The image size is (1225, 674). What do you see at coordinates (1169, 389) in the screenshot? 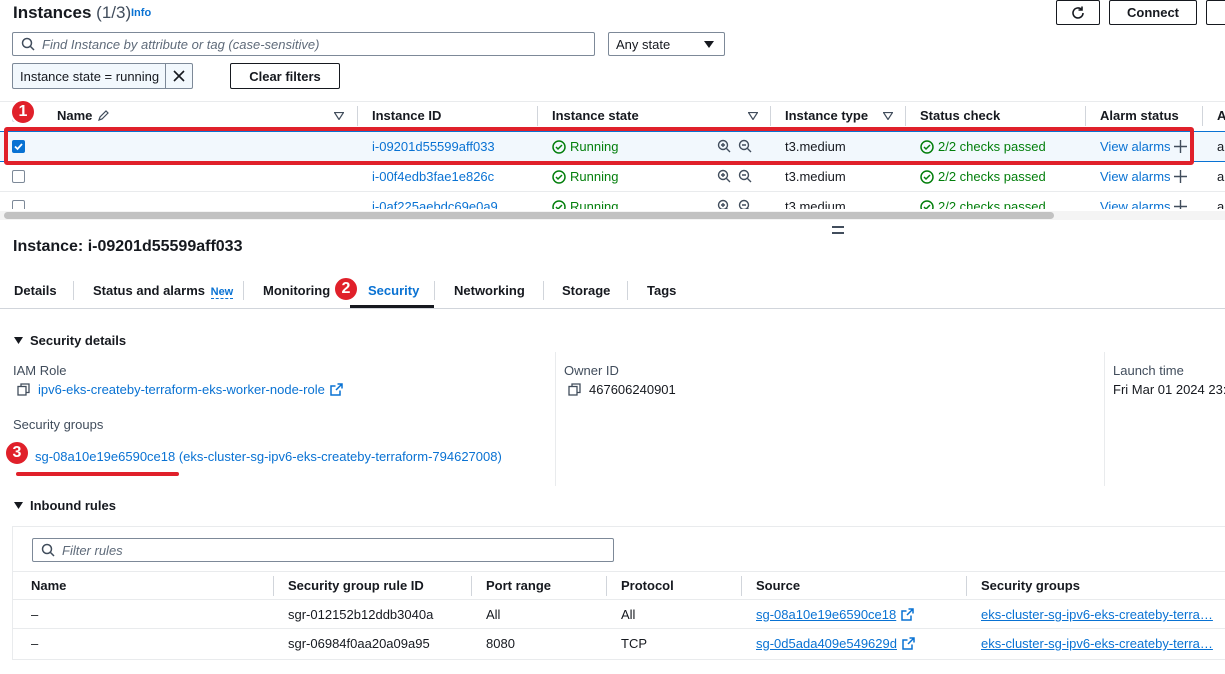
I see `launch-time-value: Fri Mar 01 2024 23:` at bounding box center [1169, 389].